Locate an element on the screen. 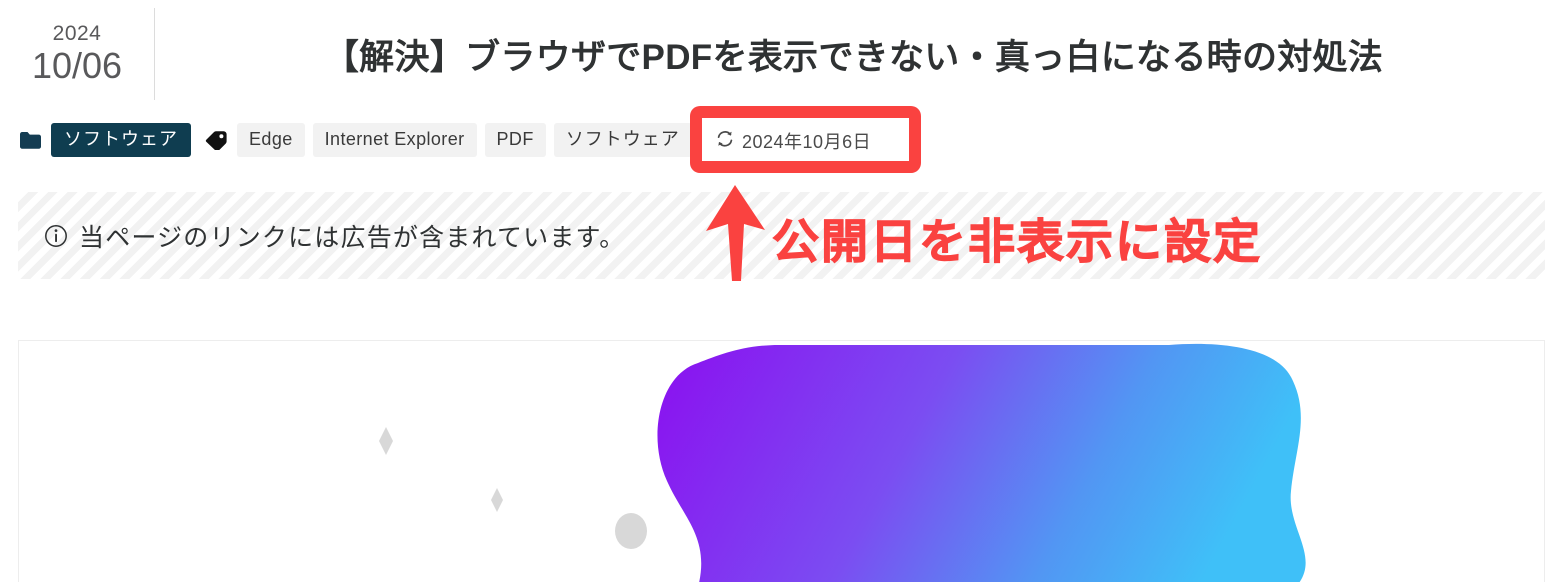 The image size is (1562, 582). annotation-label: 公開日を非表示に設定 is located at coordinates (1017, 242).